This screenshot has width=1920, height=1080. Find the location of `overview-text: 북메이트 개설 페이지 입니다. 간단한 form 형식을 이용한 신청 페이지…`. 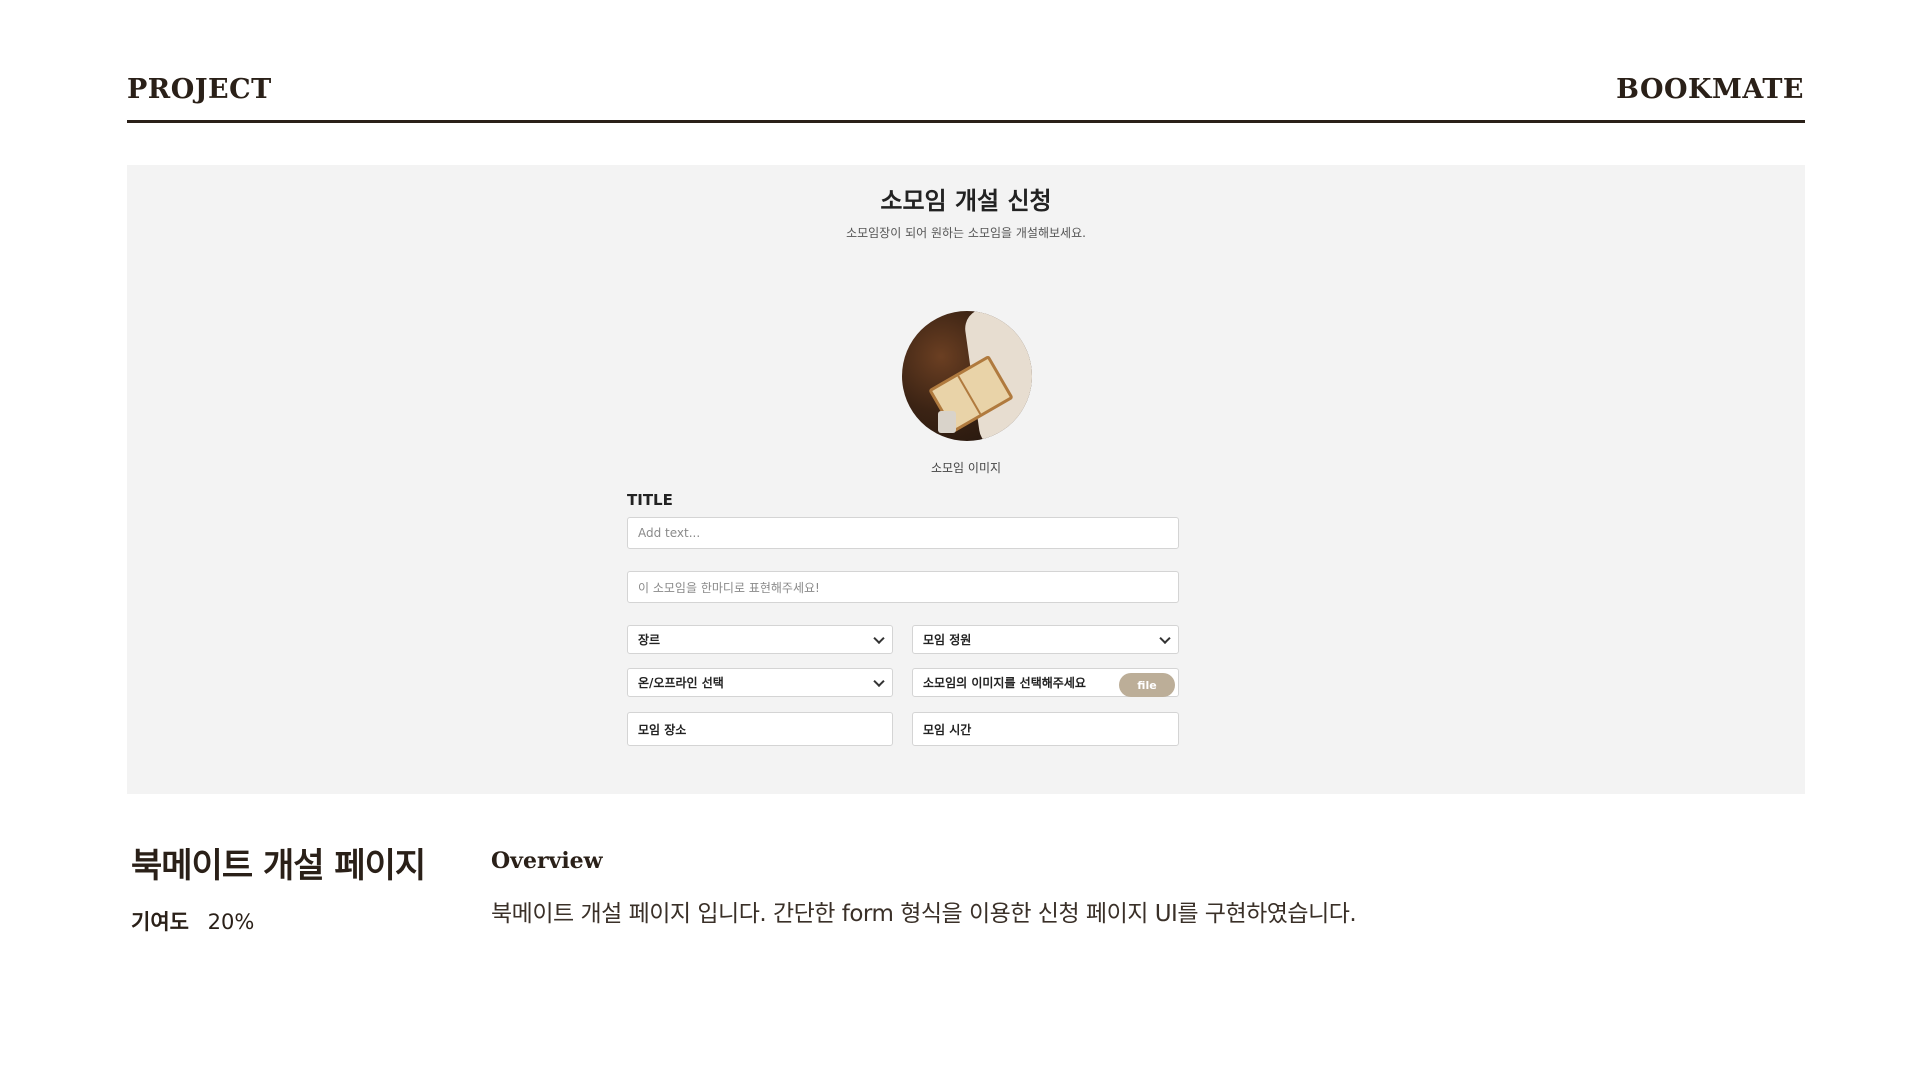

overview-text: 북메이트 개설 페이지 입니다. 간단한 form 형식을 이용한 신청 페이지… is located at coordinates (924, 914).